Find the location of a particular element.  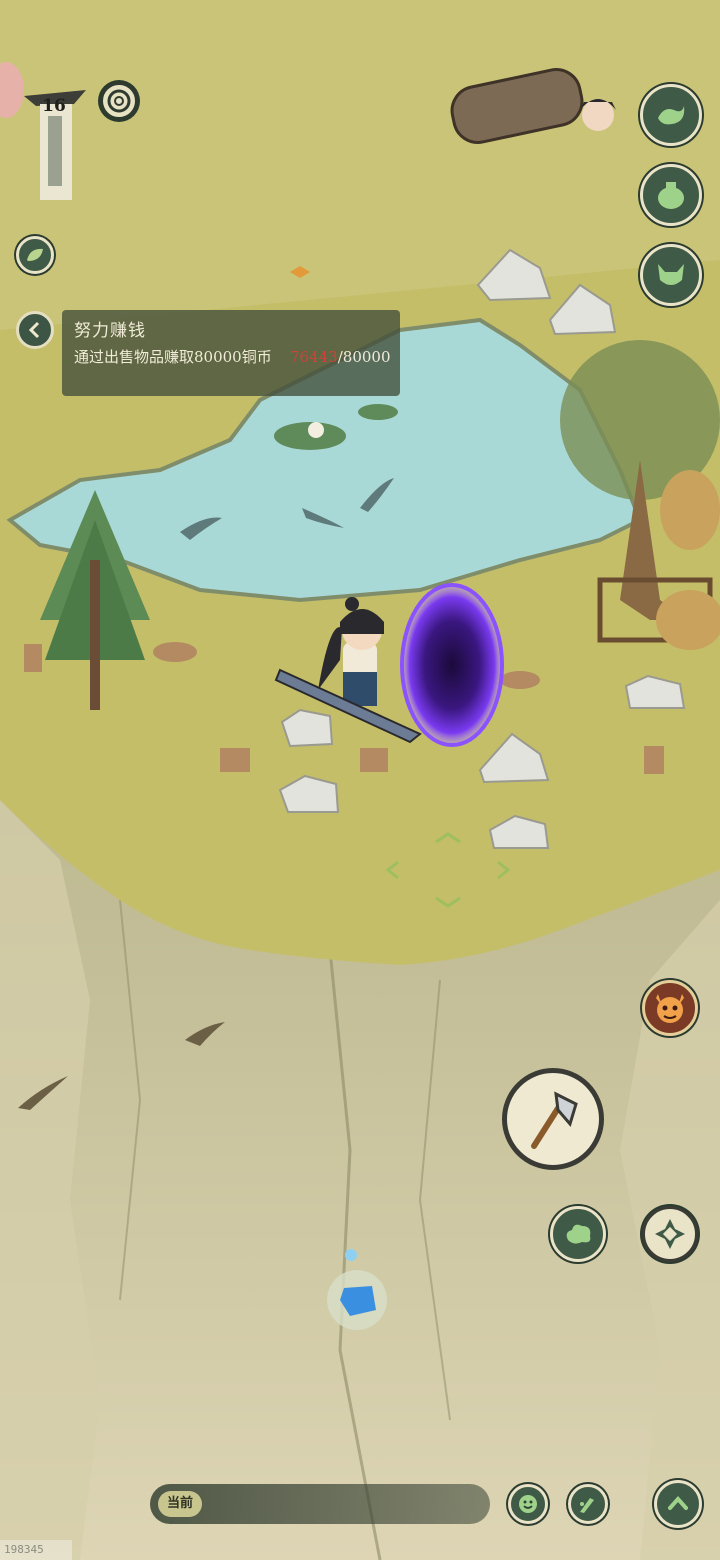

monster-button is located at coordinates (671, 275).